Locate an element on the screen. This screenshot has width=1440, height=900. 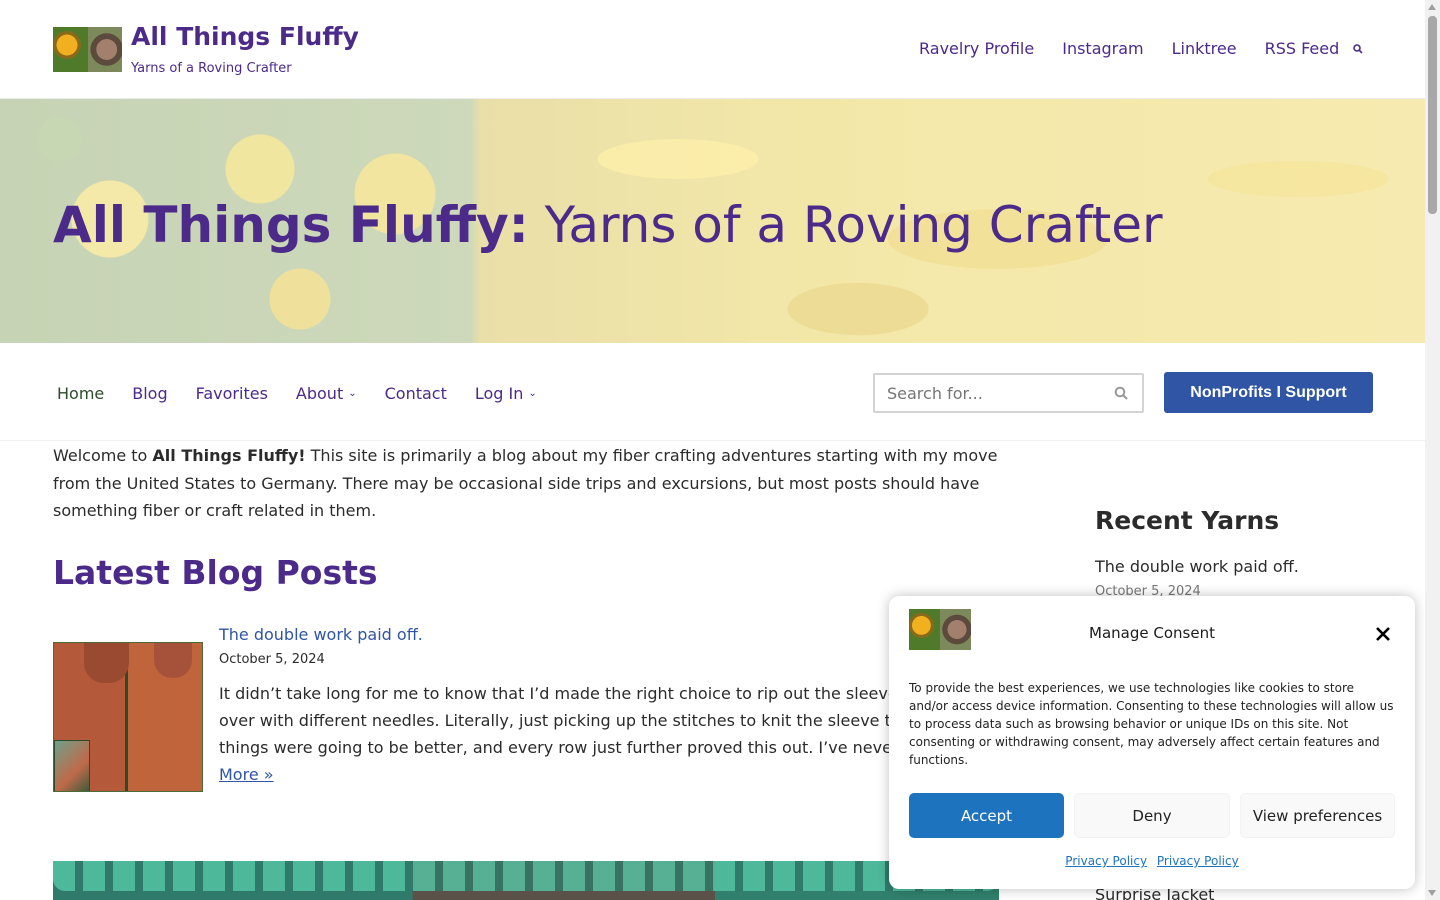
nav-instagram: Instagram is located at coordinates (1102, 48).